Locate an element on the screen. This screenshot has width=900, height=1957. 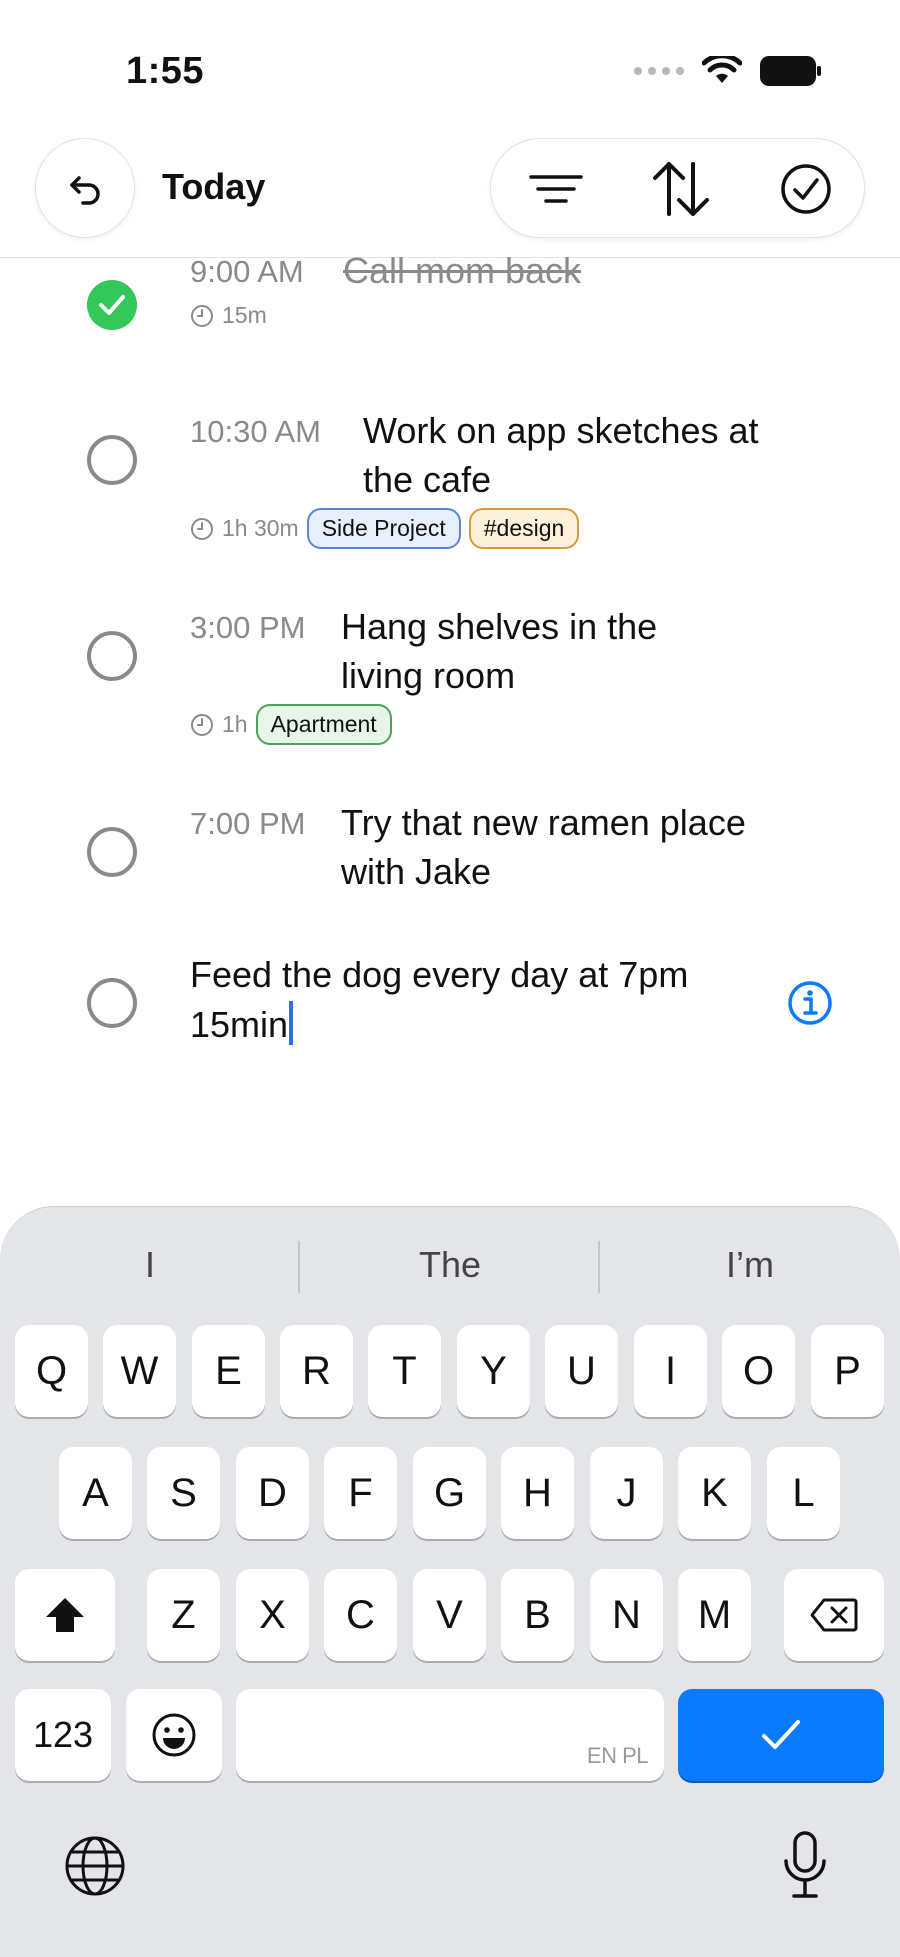
undo-arrow-icon is located at coordinates (85, 190).